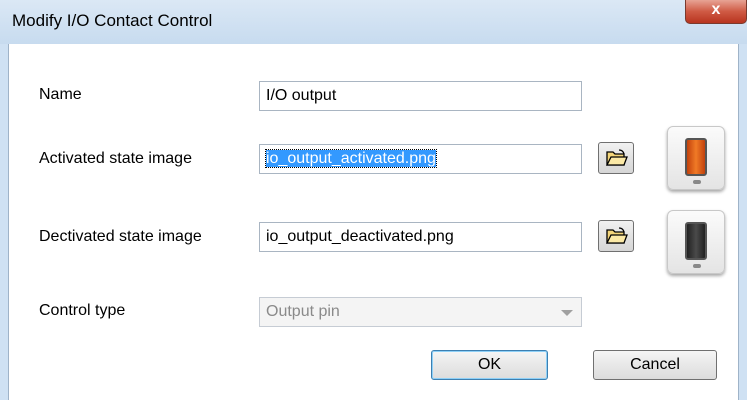 This screenshot has width=747, height=400. Describe the element at coordinates (303, 311) in the screenshot. I see `control-type-value: Output pin` at that location.